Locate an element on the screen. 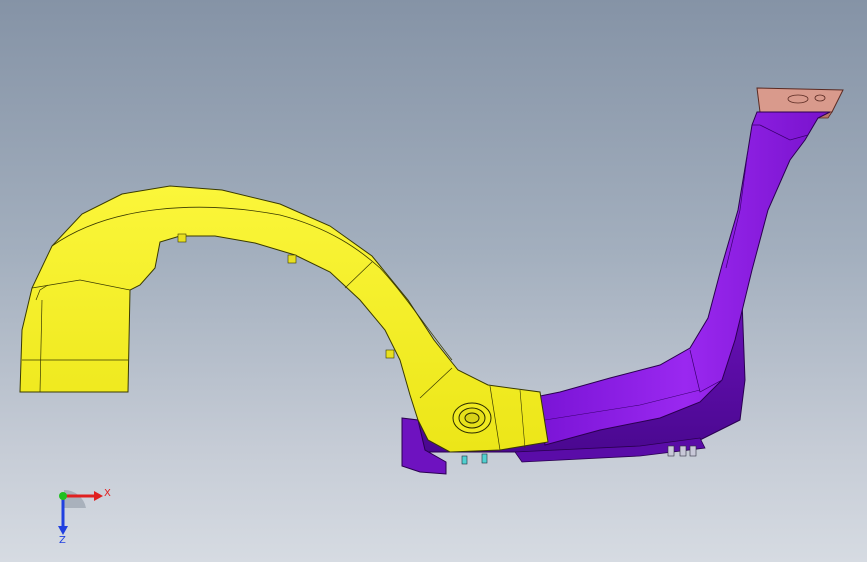  x-axis-arrowhead is located at coordinates (98, 496).